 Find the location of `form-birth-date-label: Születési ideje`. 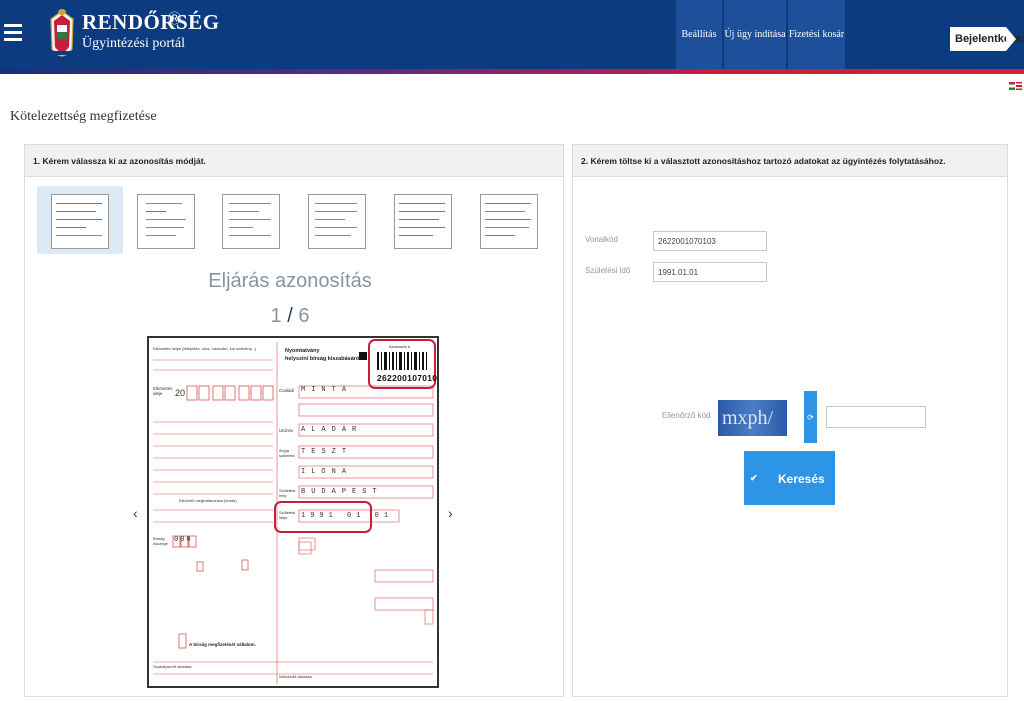

form-birth-date-label: Születési ideje is located at coordinates (287, 515).